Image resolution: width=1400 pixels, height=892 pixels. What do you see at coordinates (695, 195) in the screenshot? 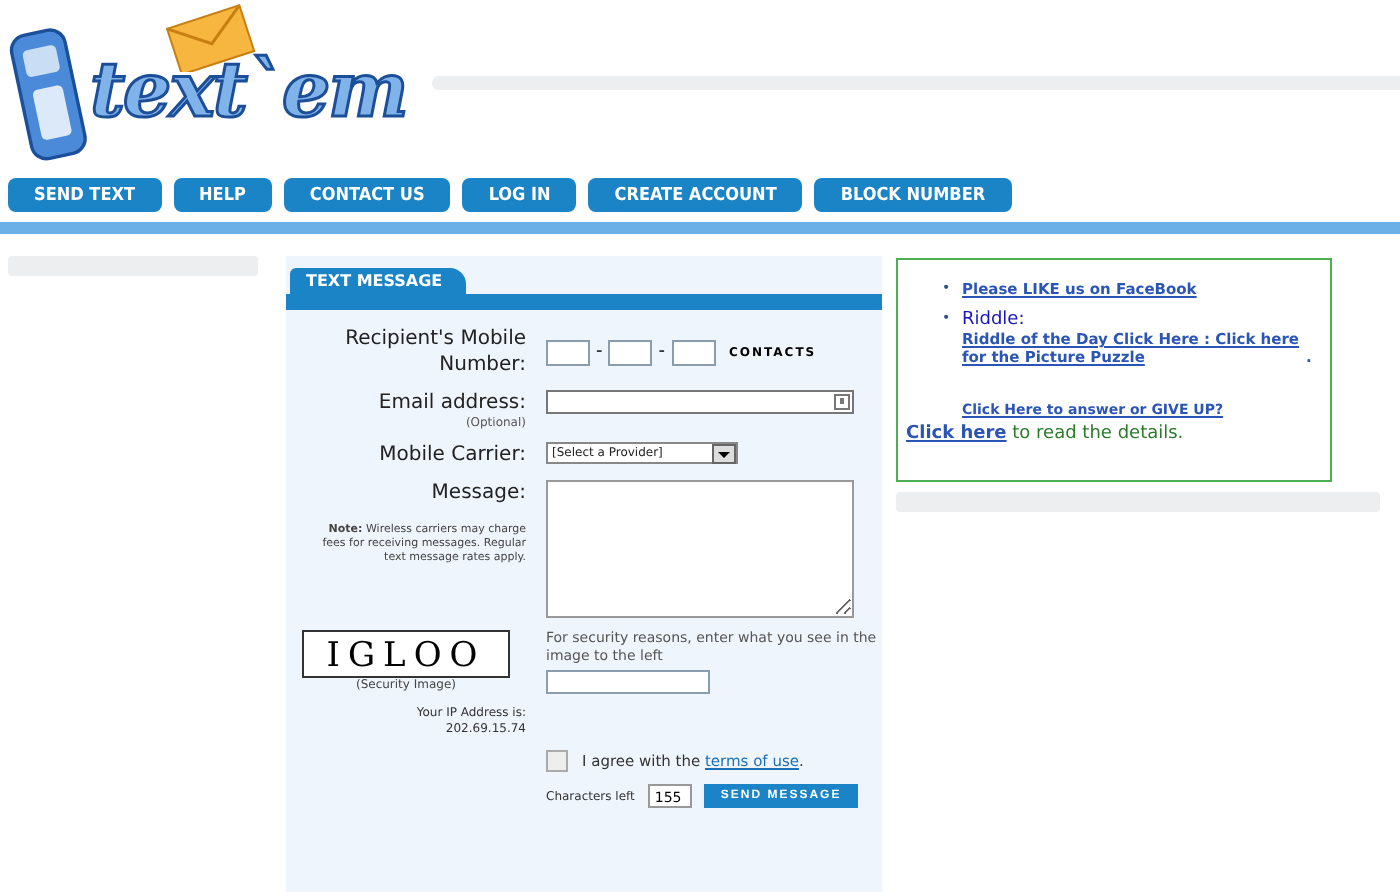
I see `nav-button: CREATE ACCOUNT` at bounding box center [695, 195].